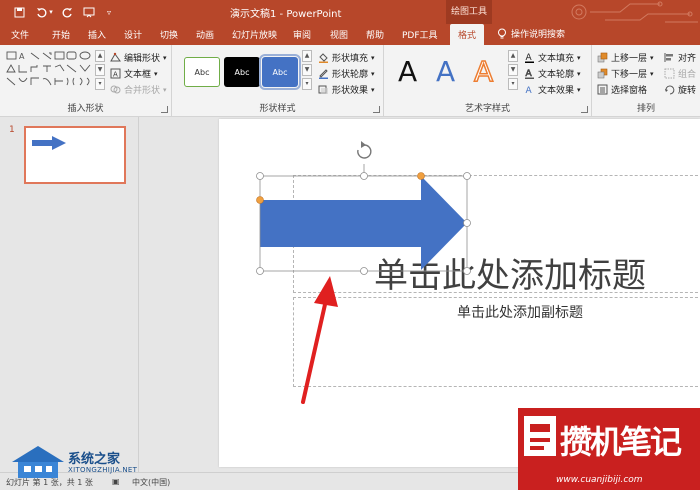  What do you see at coordinates (115, 89) in the screenshot?
I see `merge-shapes-icon` at bounding box center [115, 89].